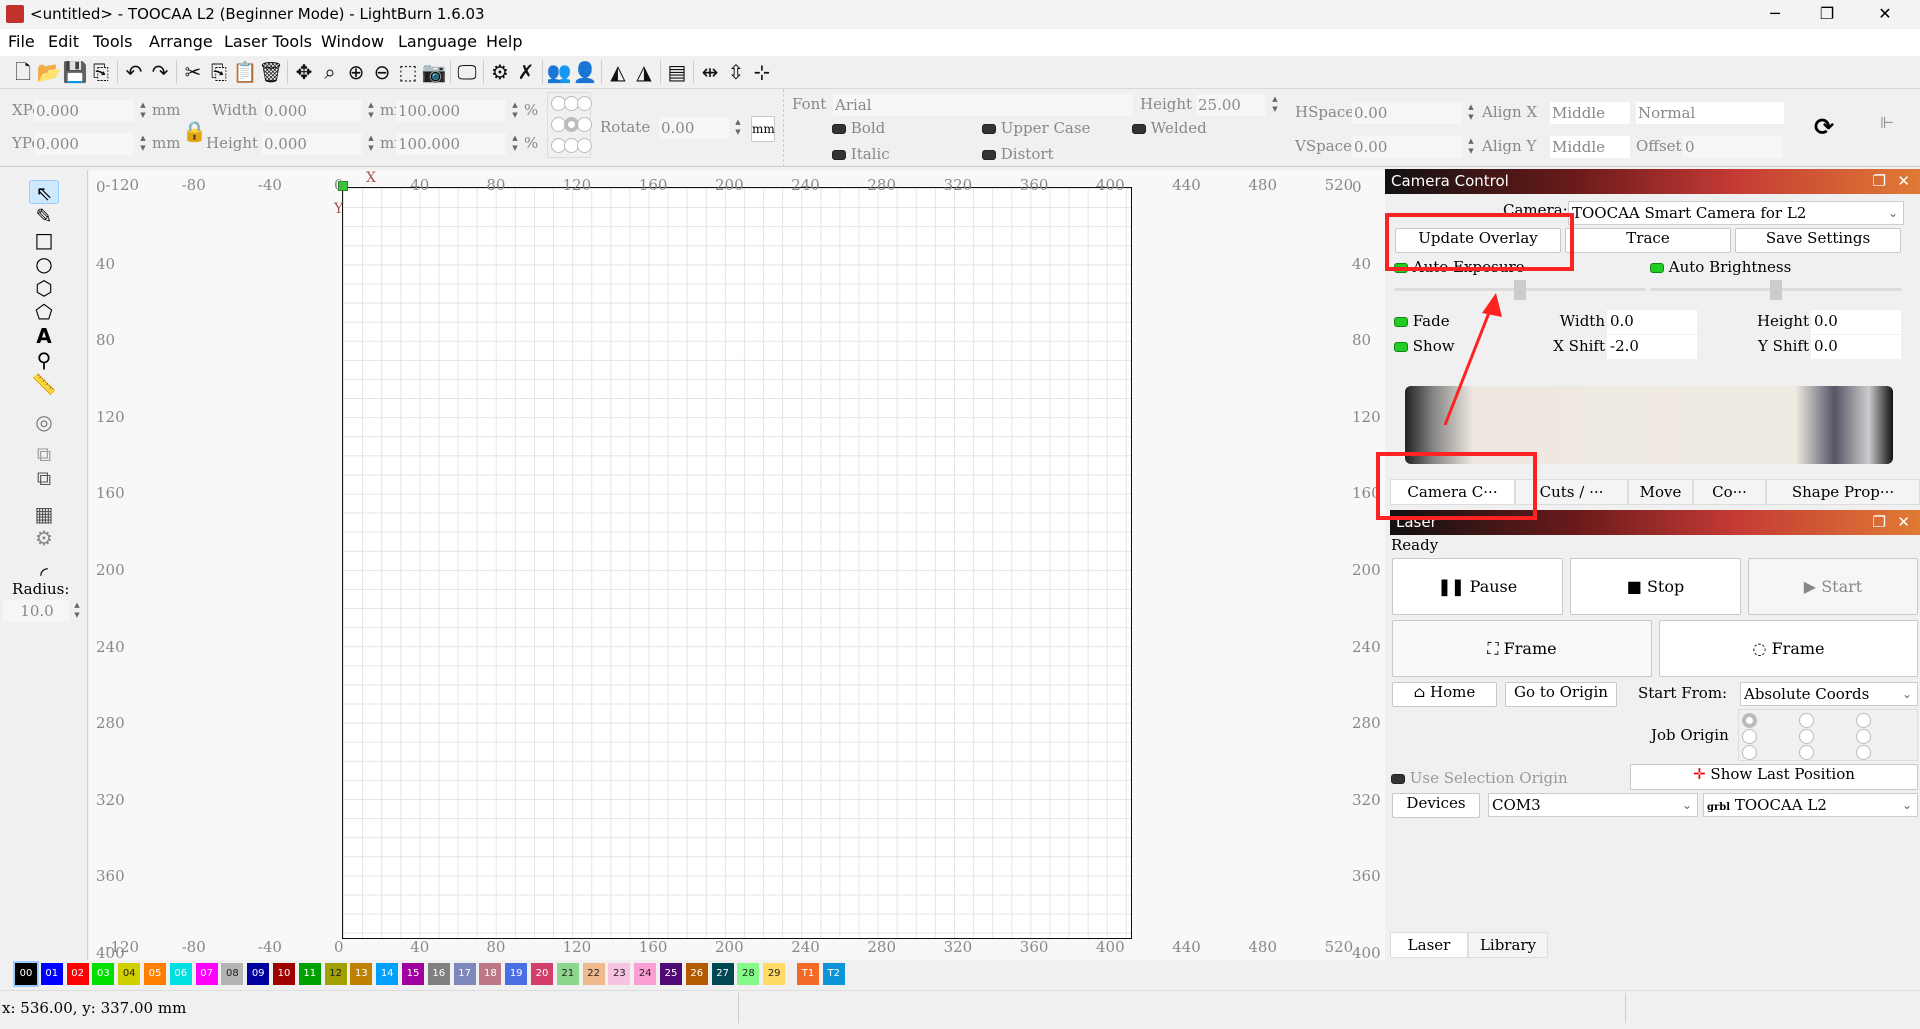 Image resolution: width=1920 pixels, height=1029 pixels. I want to click on group-icon: 👥, so click(559, 72).